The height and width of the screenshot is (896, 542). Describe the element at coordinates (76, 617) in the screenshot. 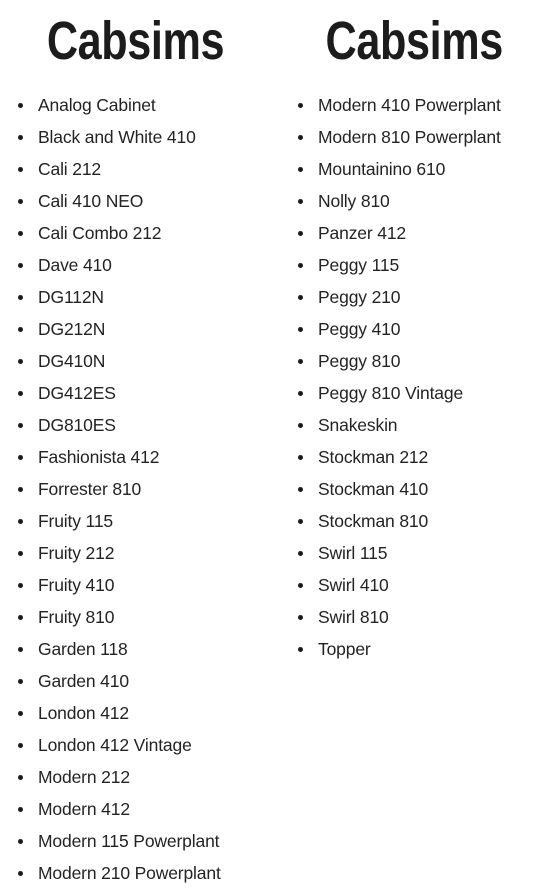

I see `list-item-label: Fruity 810` at that location.